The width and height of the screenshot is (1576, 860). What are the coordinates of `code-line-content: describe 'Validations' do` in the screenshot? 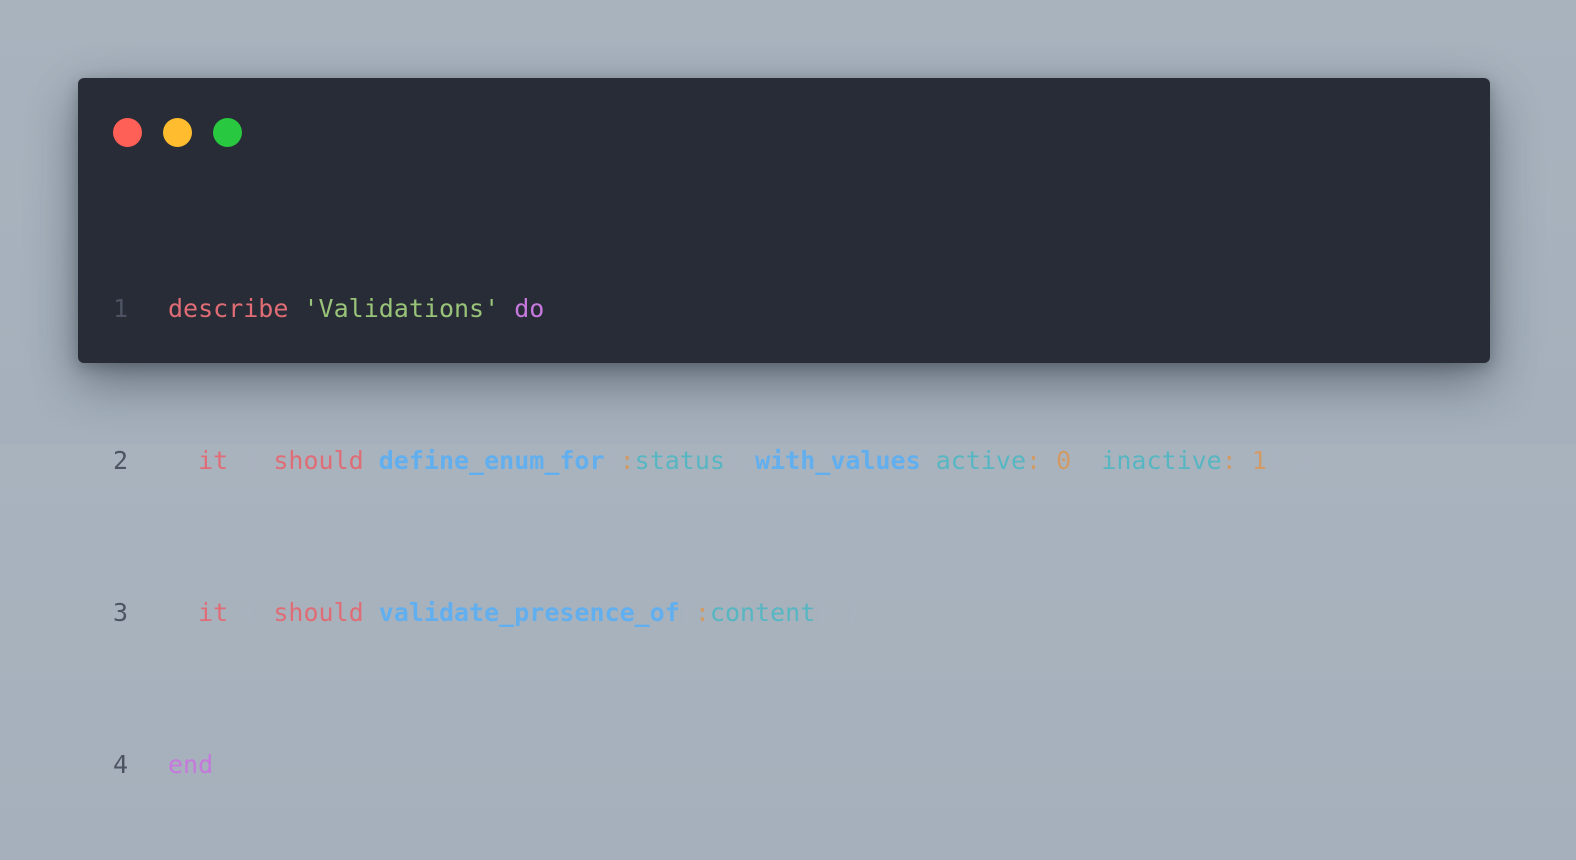 It's located at (356, 309).